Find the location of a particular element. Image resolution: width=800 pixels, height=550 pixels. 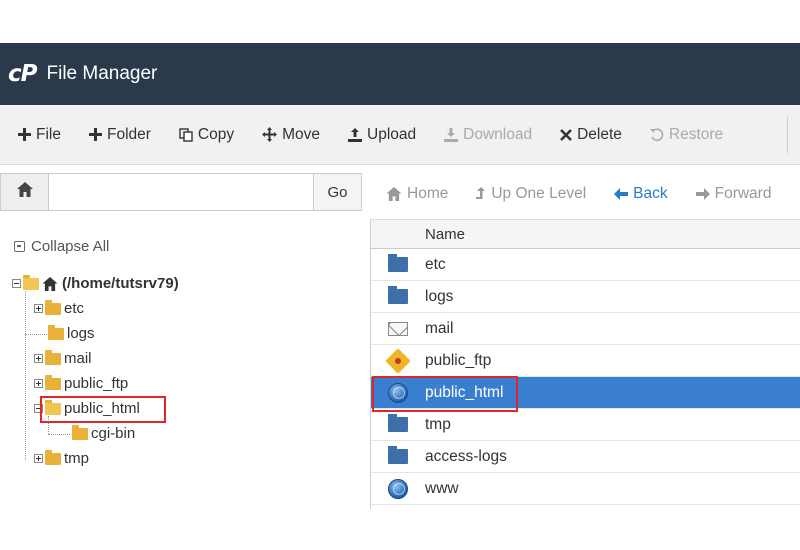

file-row-www: www is located at coordinates (585, 489).